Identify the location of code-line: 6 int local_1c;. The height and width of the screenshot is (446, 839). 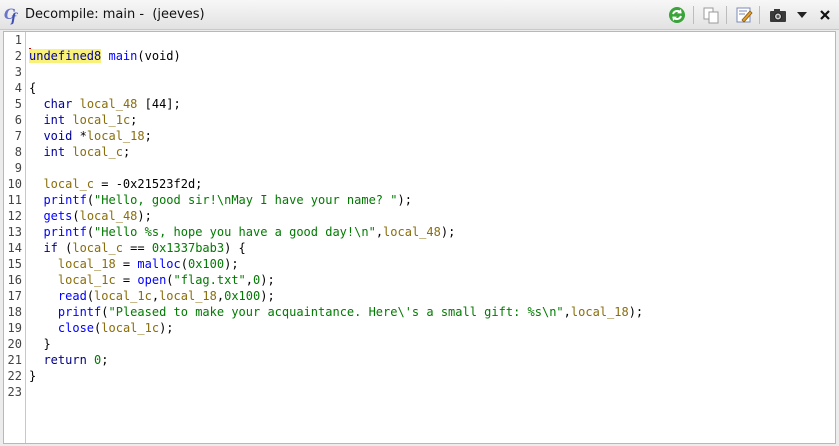
(419, 120).